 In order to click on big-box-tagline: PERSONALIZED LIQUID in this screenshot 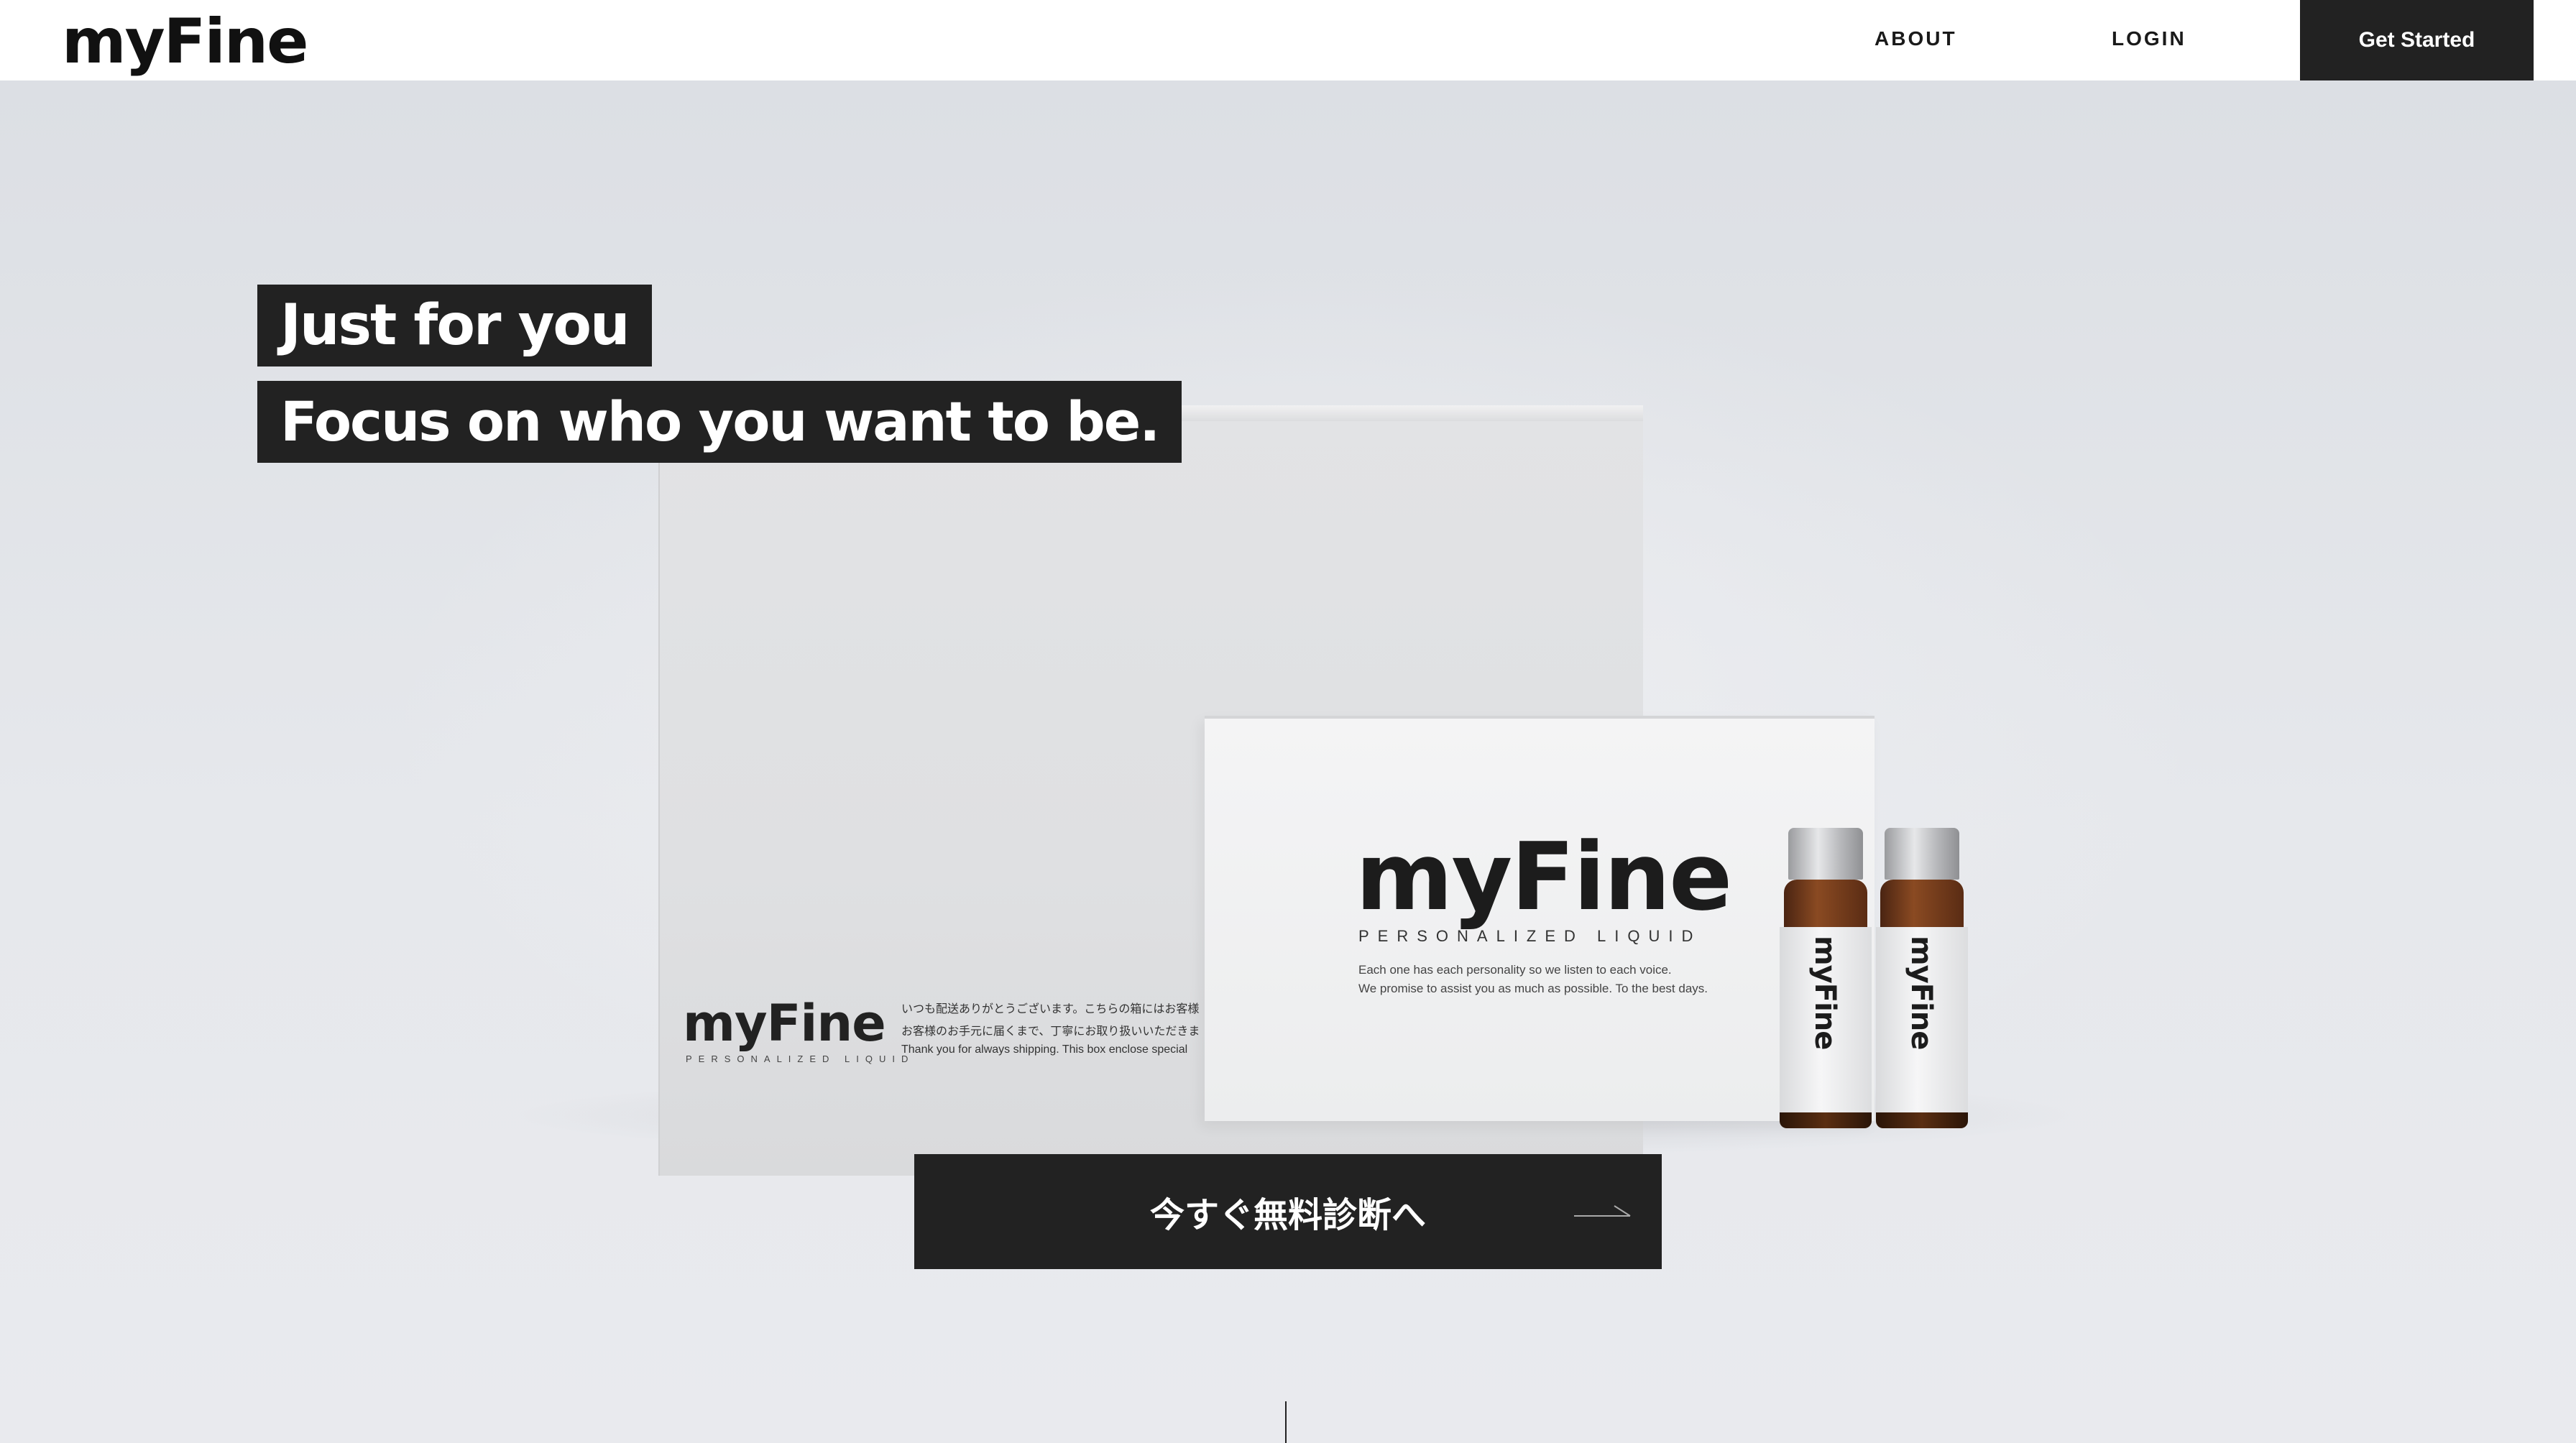, I will do `click(800, 1059)`.